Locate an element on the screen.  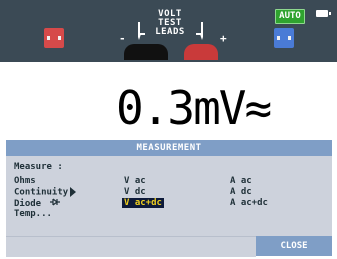
black-lead-icon is located at coordinates (146, 52).